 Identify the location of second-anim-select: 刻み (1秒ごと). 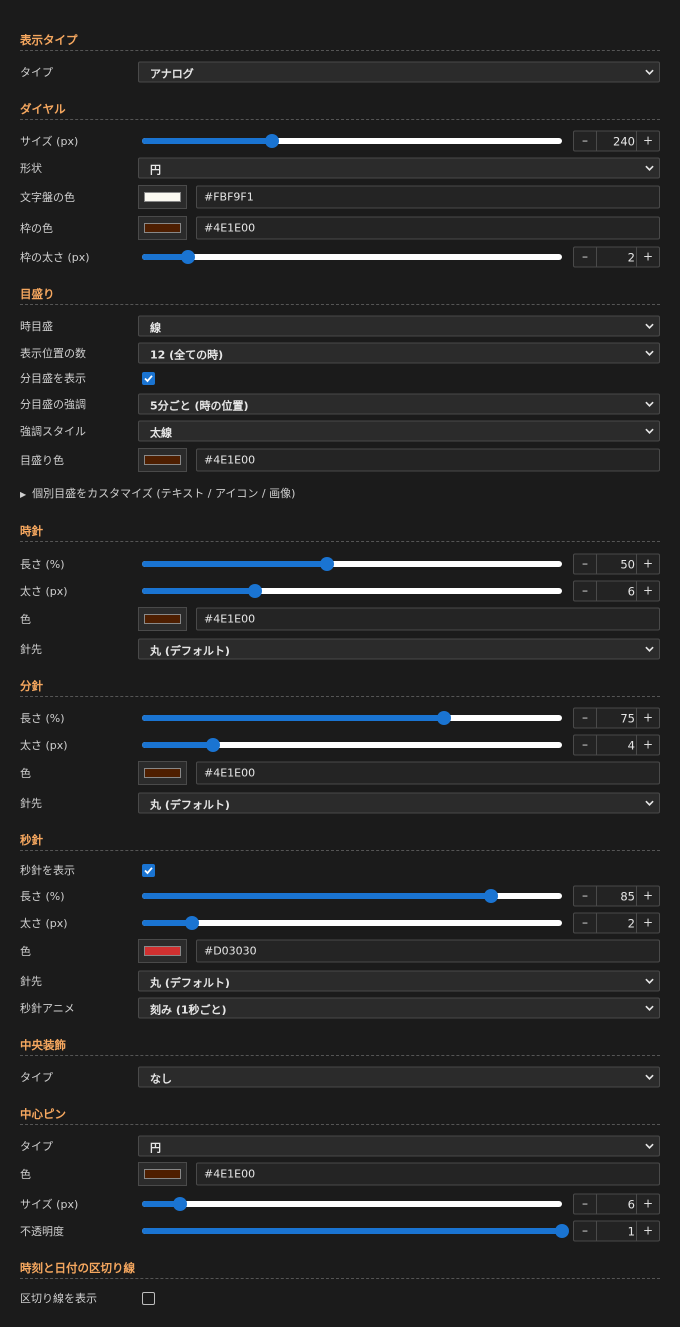
(399, 1008).